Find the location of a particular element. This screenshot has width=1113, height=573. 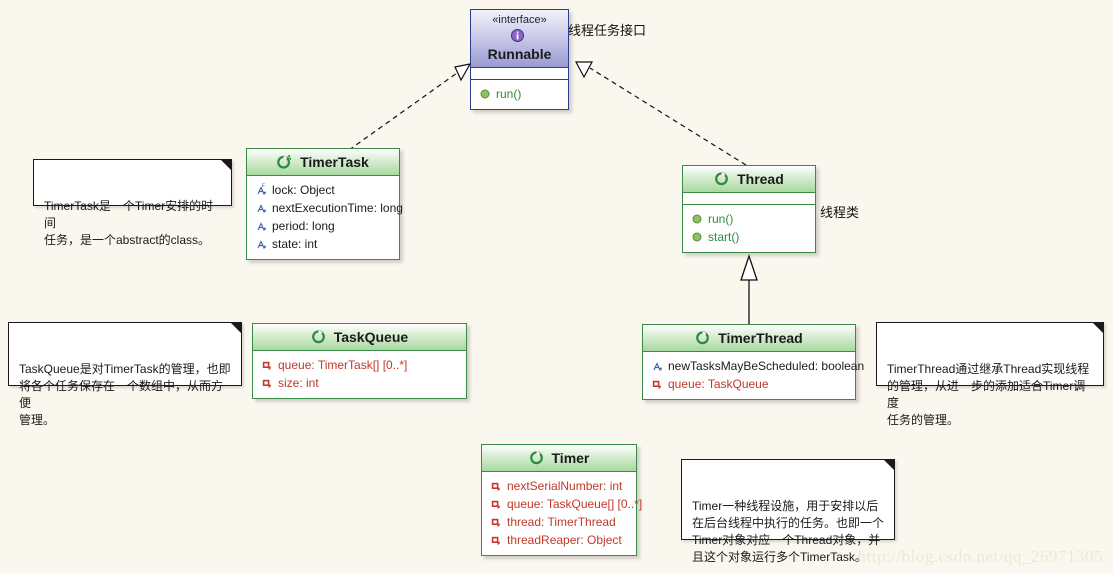

member-row: state: int is located at coordinates (324, 244).